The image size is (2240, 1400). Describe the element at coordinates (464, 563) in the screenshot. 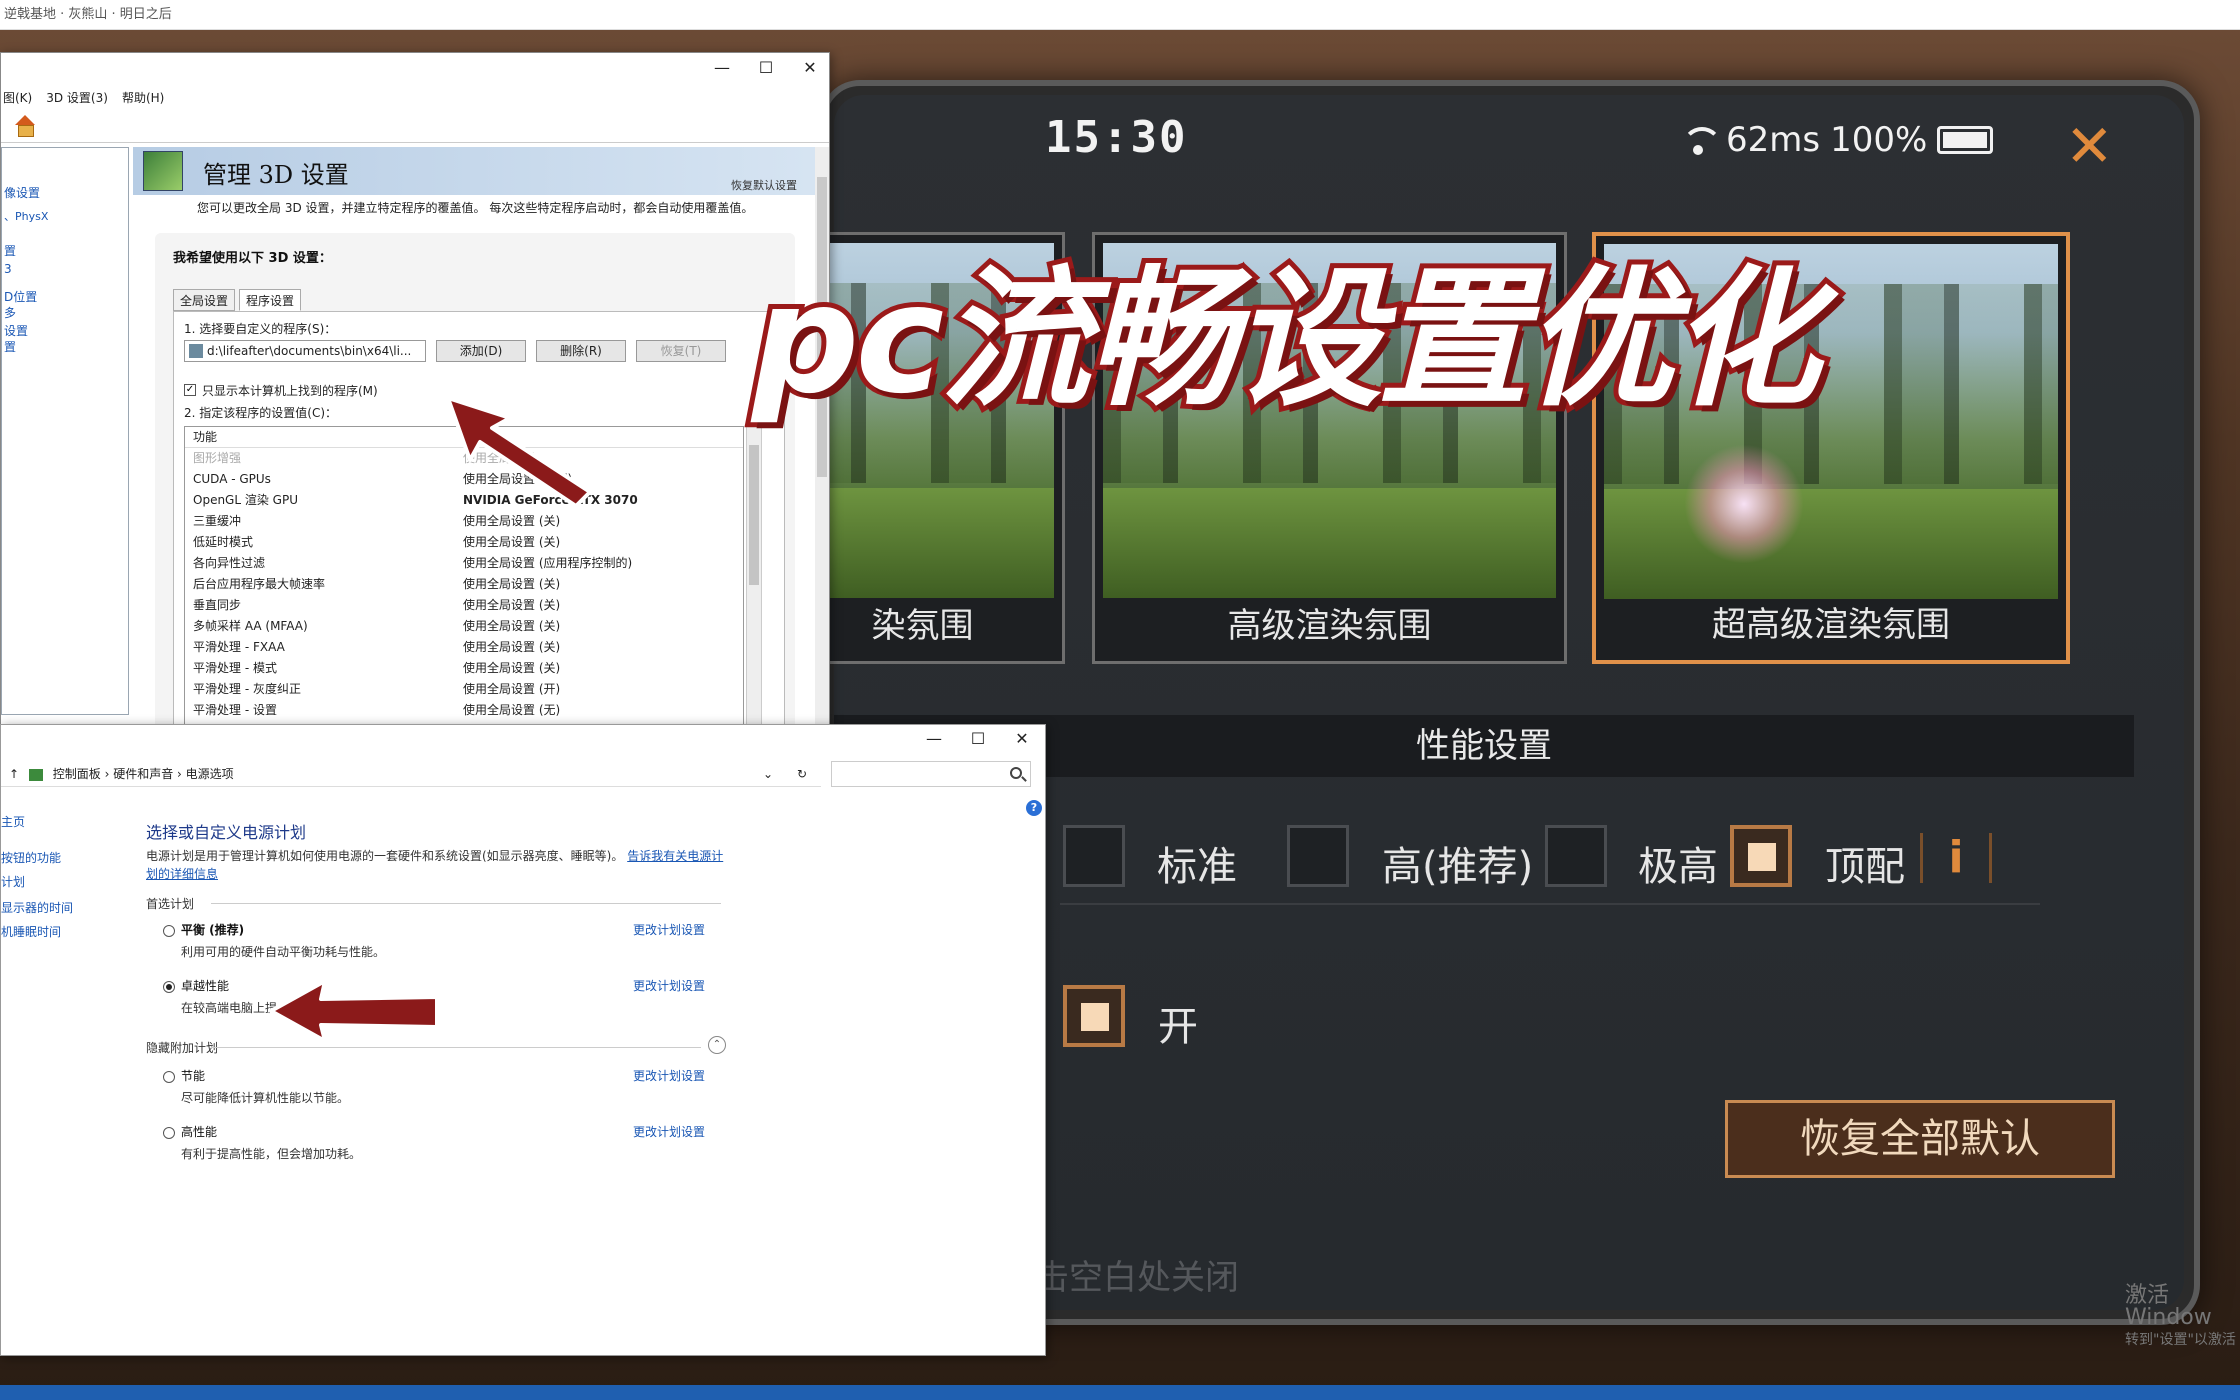

I see `table-row: 各向异性过滤 使用全局设置 (应用程序控制的)` at that location.